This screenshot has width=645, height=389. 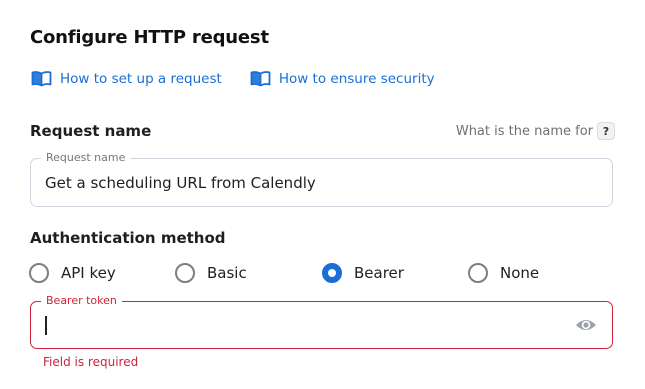 I want to click on auth-option-label: Bearer, so click(x=379, y=273).